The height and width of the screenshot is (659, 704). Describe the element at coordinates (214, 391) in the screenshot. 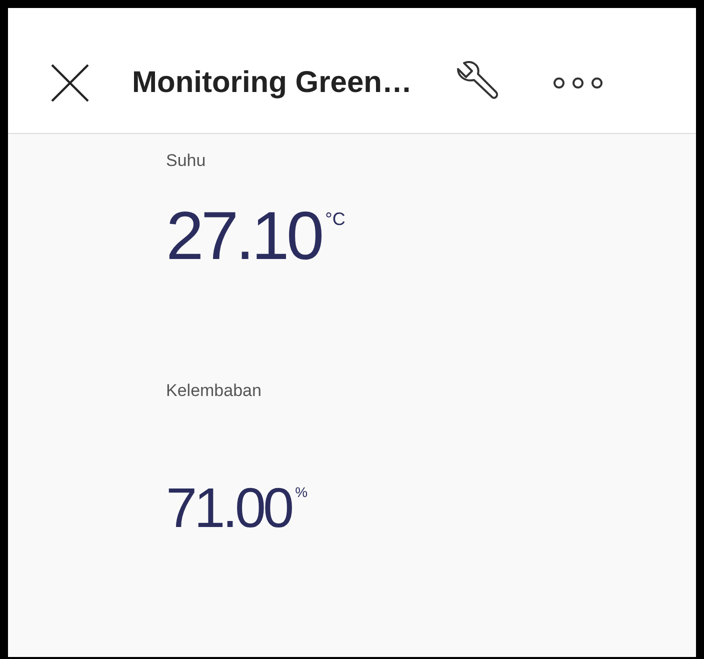

I see `widget-label: Kelembaban` at that location.